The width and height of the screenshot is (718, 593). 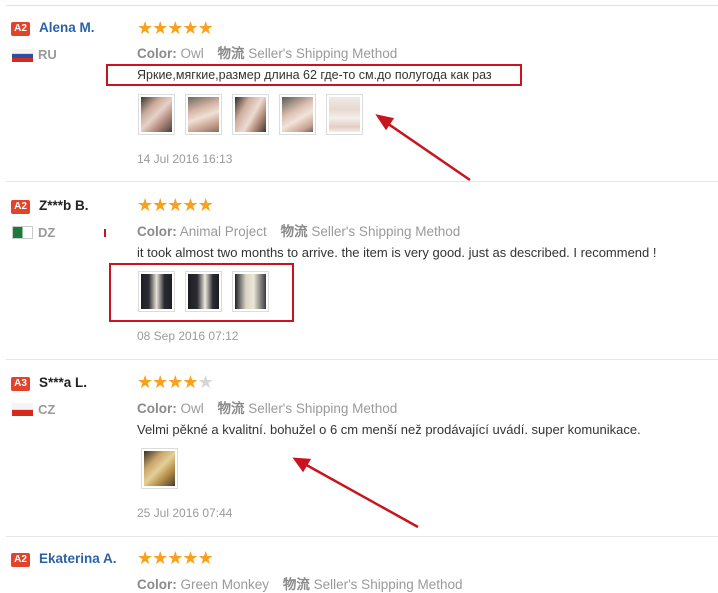 I want to click on reviewer-name: Z***b B., so click(x=64, y=205).